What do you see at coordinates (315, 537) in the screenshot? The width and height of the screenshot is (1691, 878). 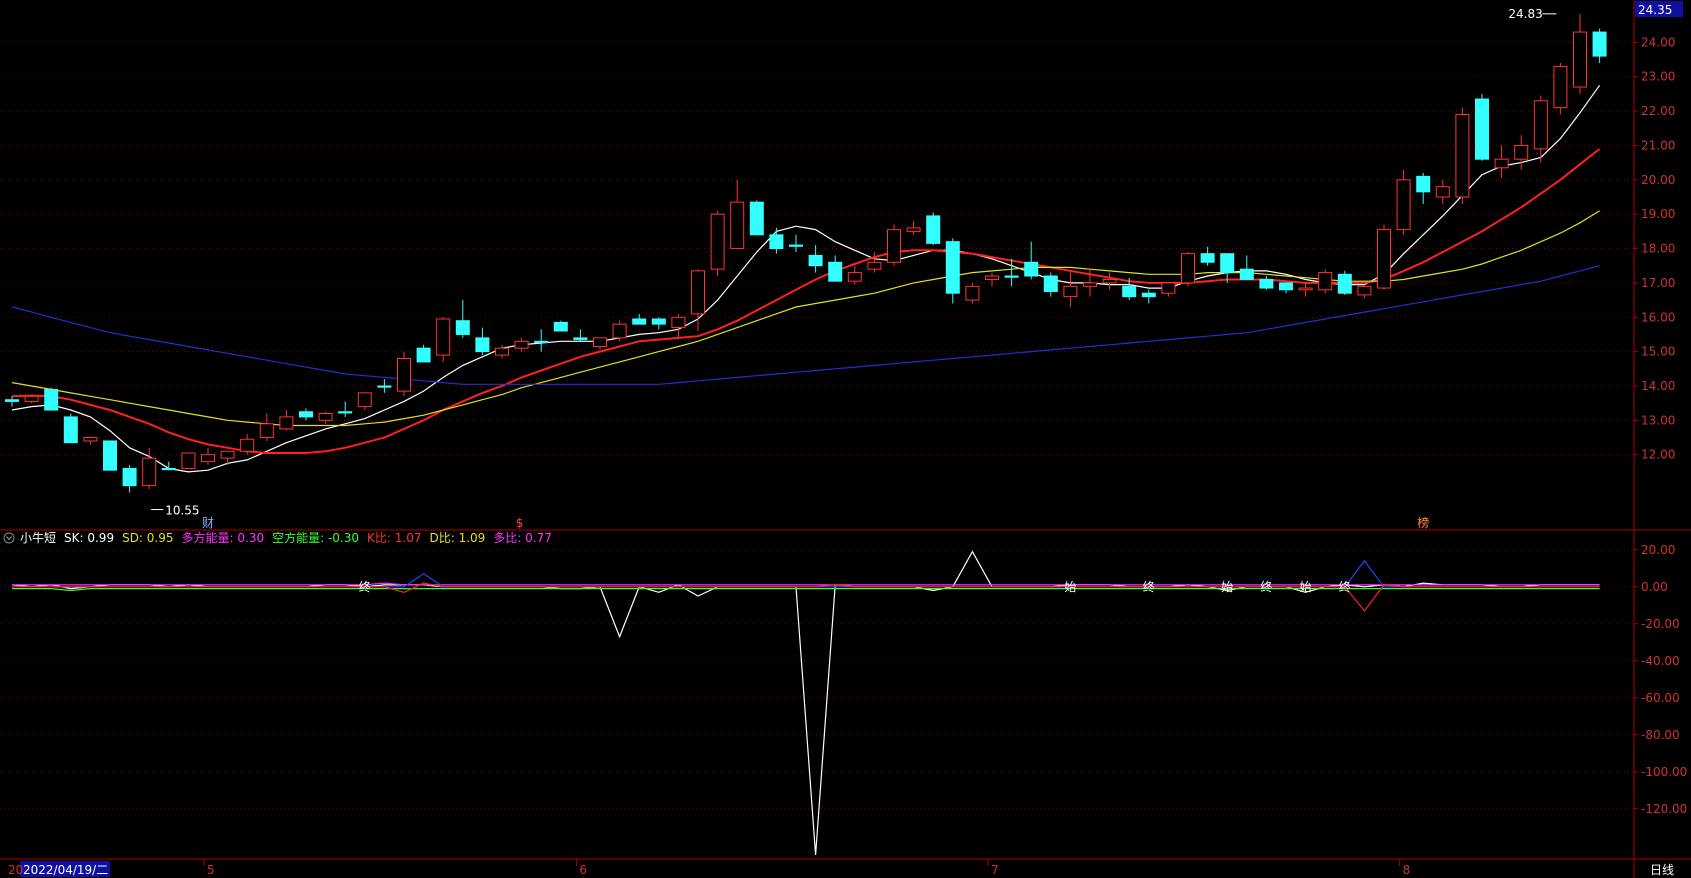 I see `legend-item: 空方能量: -0.30` at bounding box center [315, 537].